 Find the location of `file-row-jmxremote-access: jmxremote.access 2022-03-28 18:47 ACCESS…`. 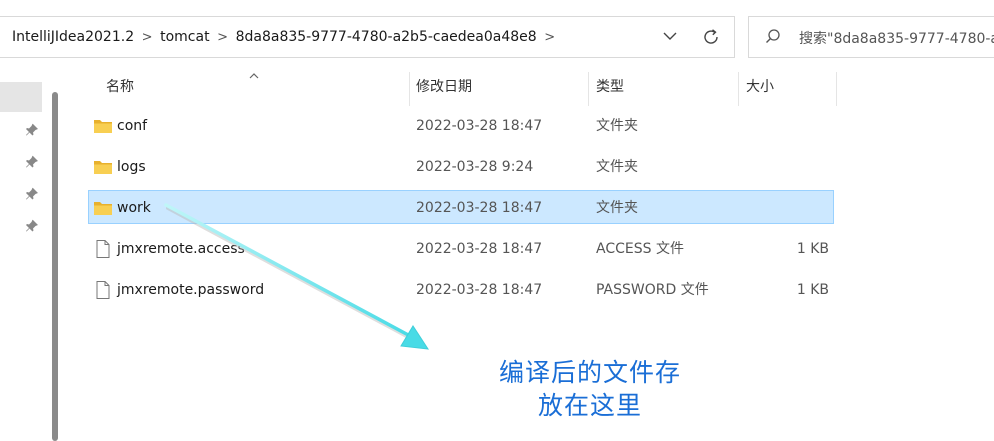

file-row-jmxremote-access: jmxremote.access 2022-03-28 18:47 ACCESS… is located at coordinates (461, 248).